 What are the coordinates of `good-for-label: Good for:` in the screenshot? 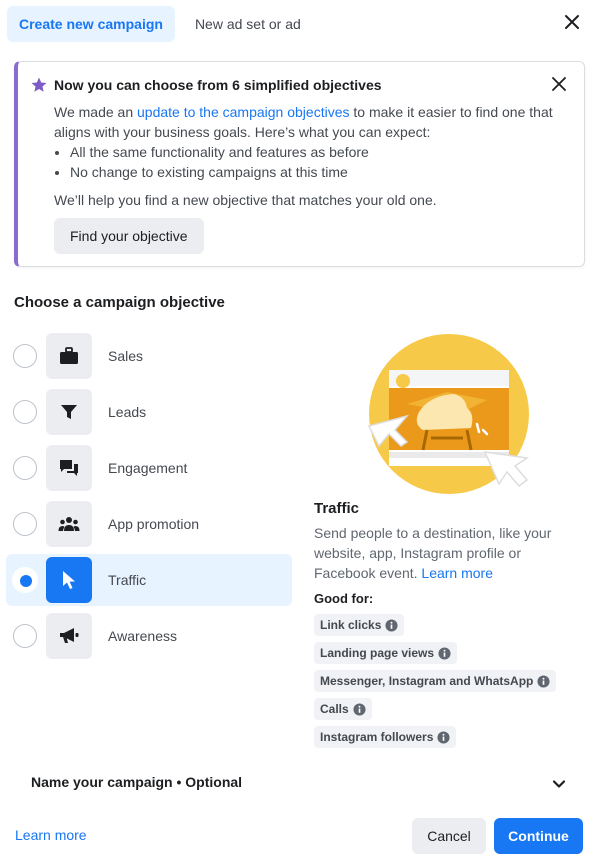 It's located at (344, 598).